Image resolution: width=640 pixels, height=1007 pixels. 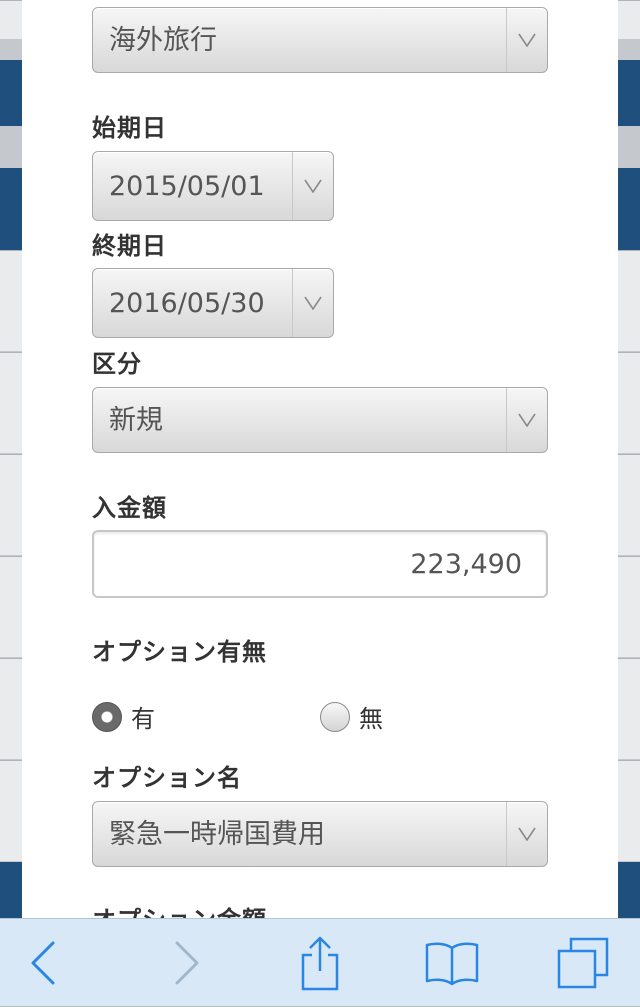 What do you see at coordinates (143, 719) in the screenshot?
I see `option-yes-label: 有` at bounding box center [143, 719].